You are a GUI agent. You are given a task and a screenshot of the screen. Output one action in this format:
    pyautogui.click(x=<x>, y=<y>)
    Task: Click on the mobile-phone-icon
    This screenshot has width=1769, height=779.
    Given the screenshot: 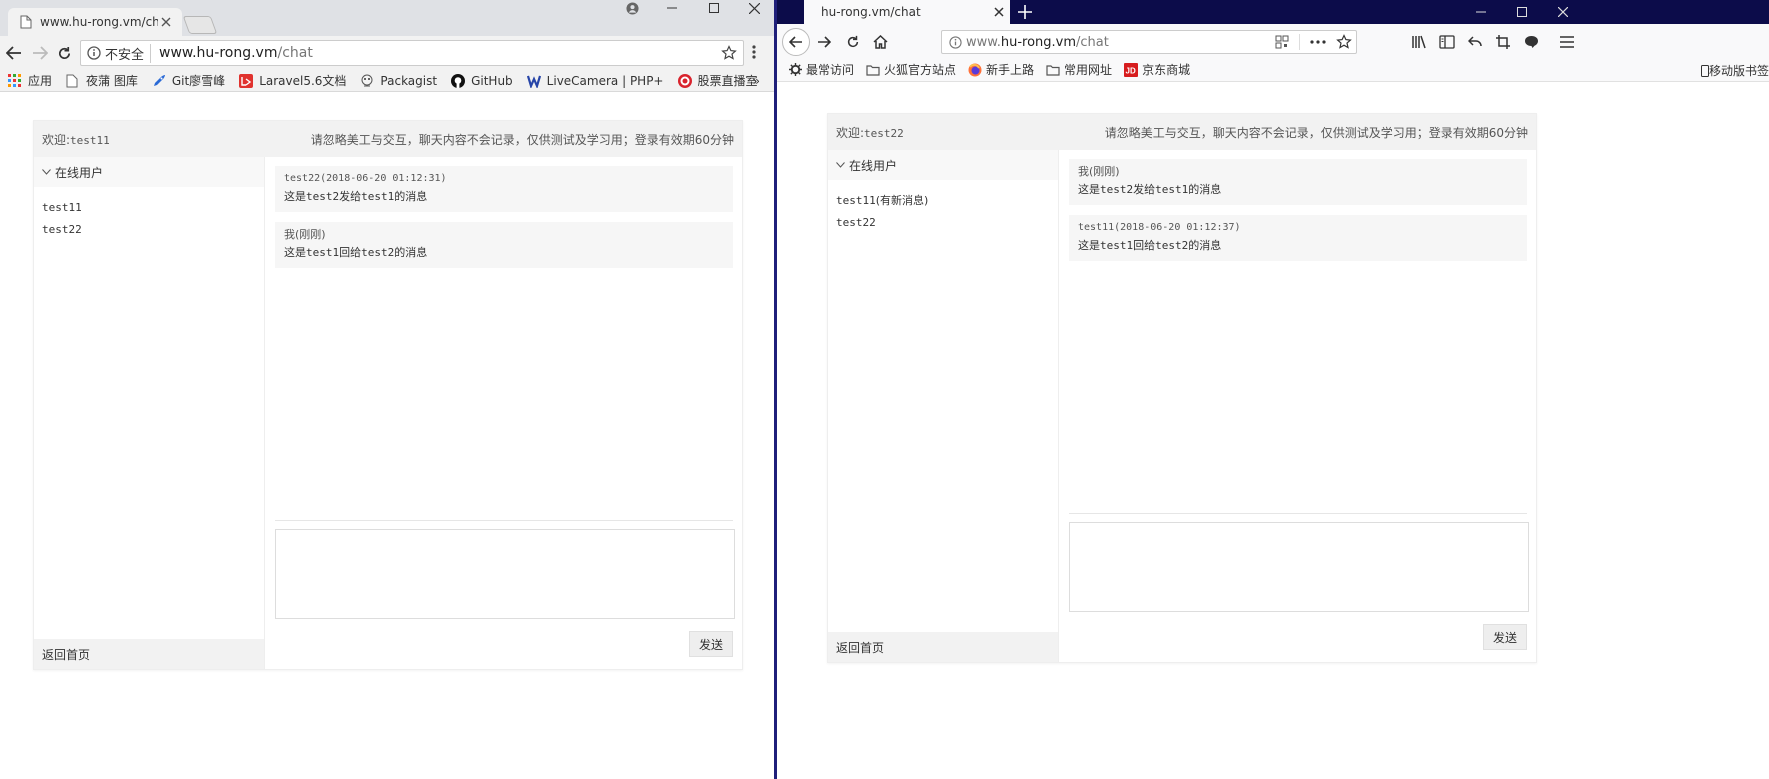 What is the action you would take?
    pyautogui.click(x=1704, y=70)
    